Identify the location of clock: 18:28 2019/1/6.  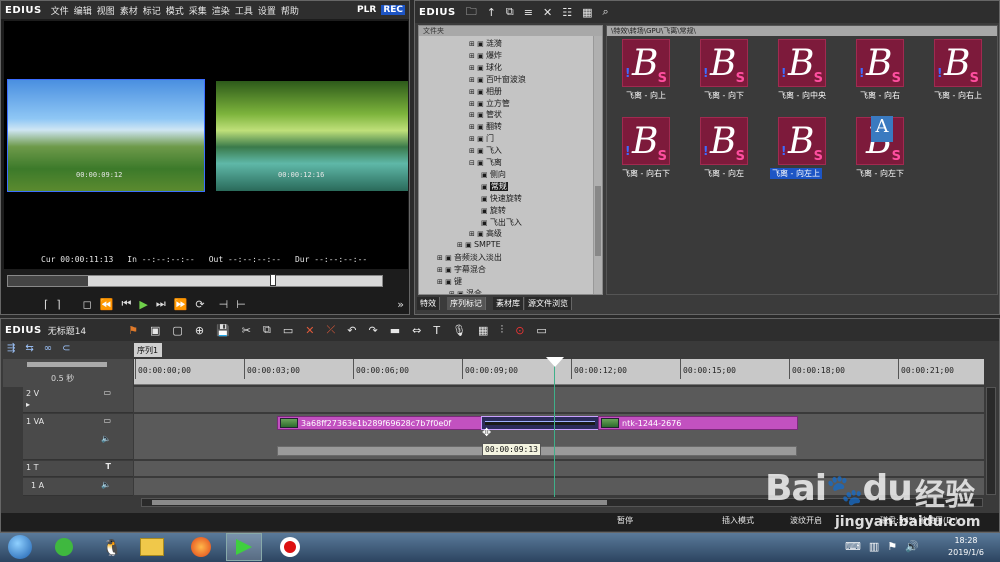
(966, 547).